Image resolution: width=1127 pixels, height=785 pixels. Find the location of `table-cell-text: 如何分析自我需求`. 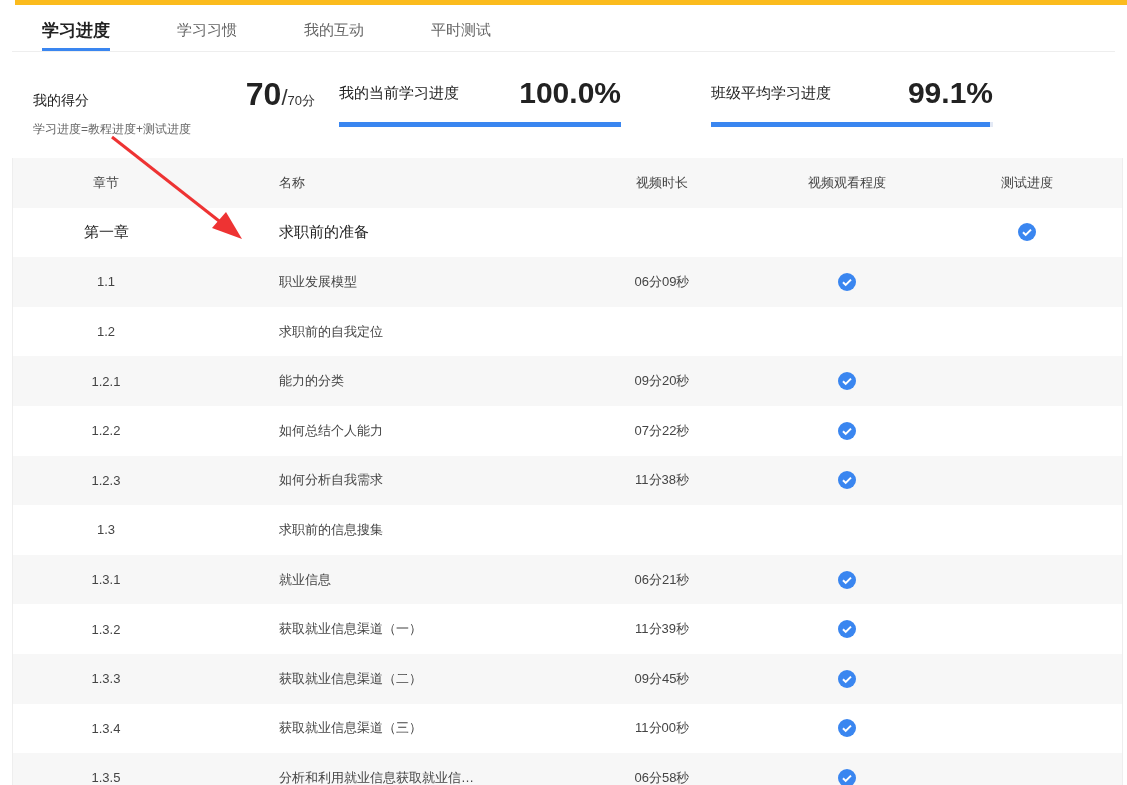

table-cell-text: 如何分析自我需求 is located at coordinates (331, 480).